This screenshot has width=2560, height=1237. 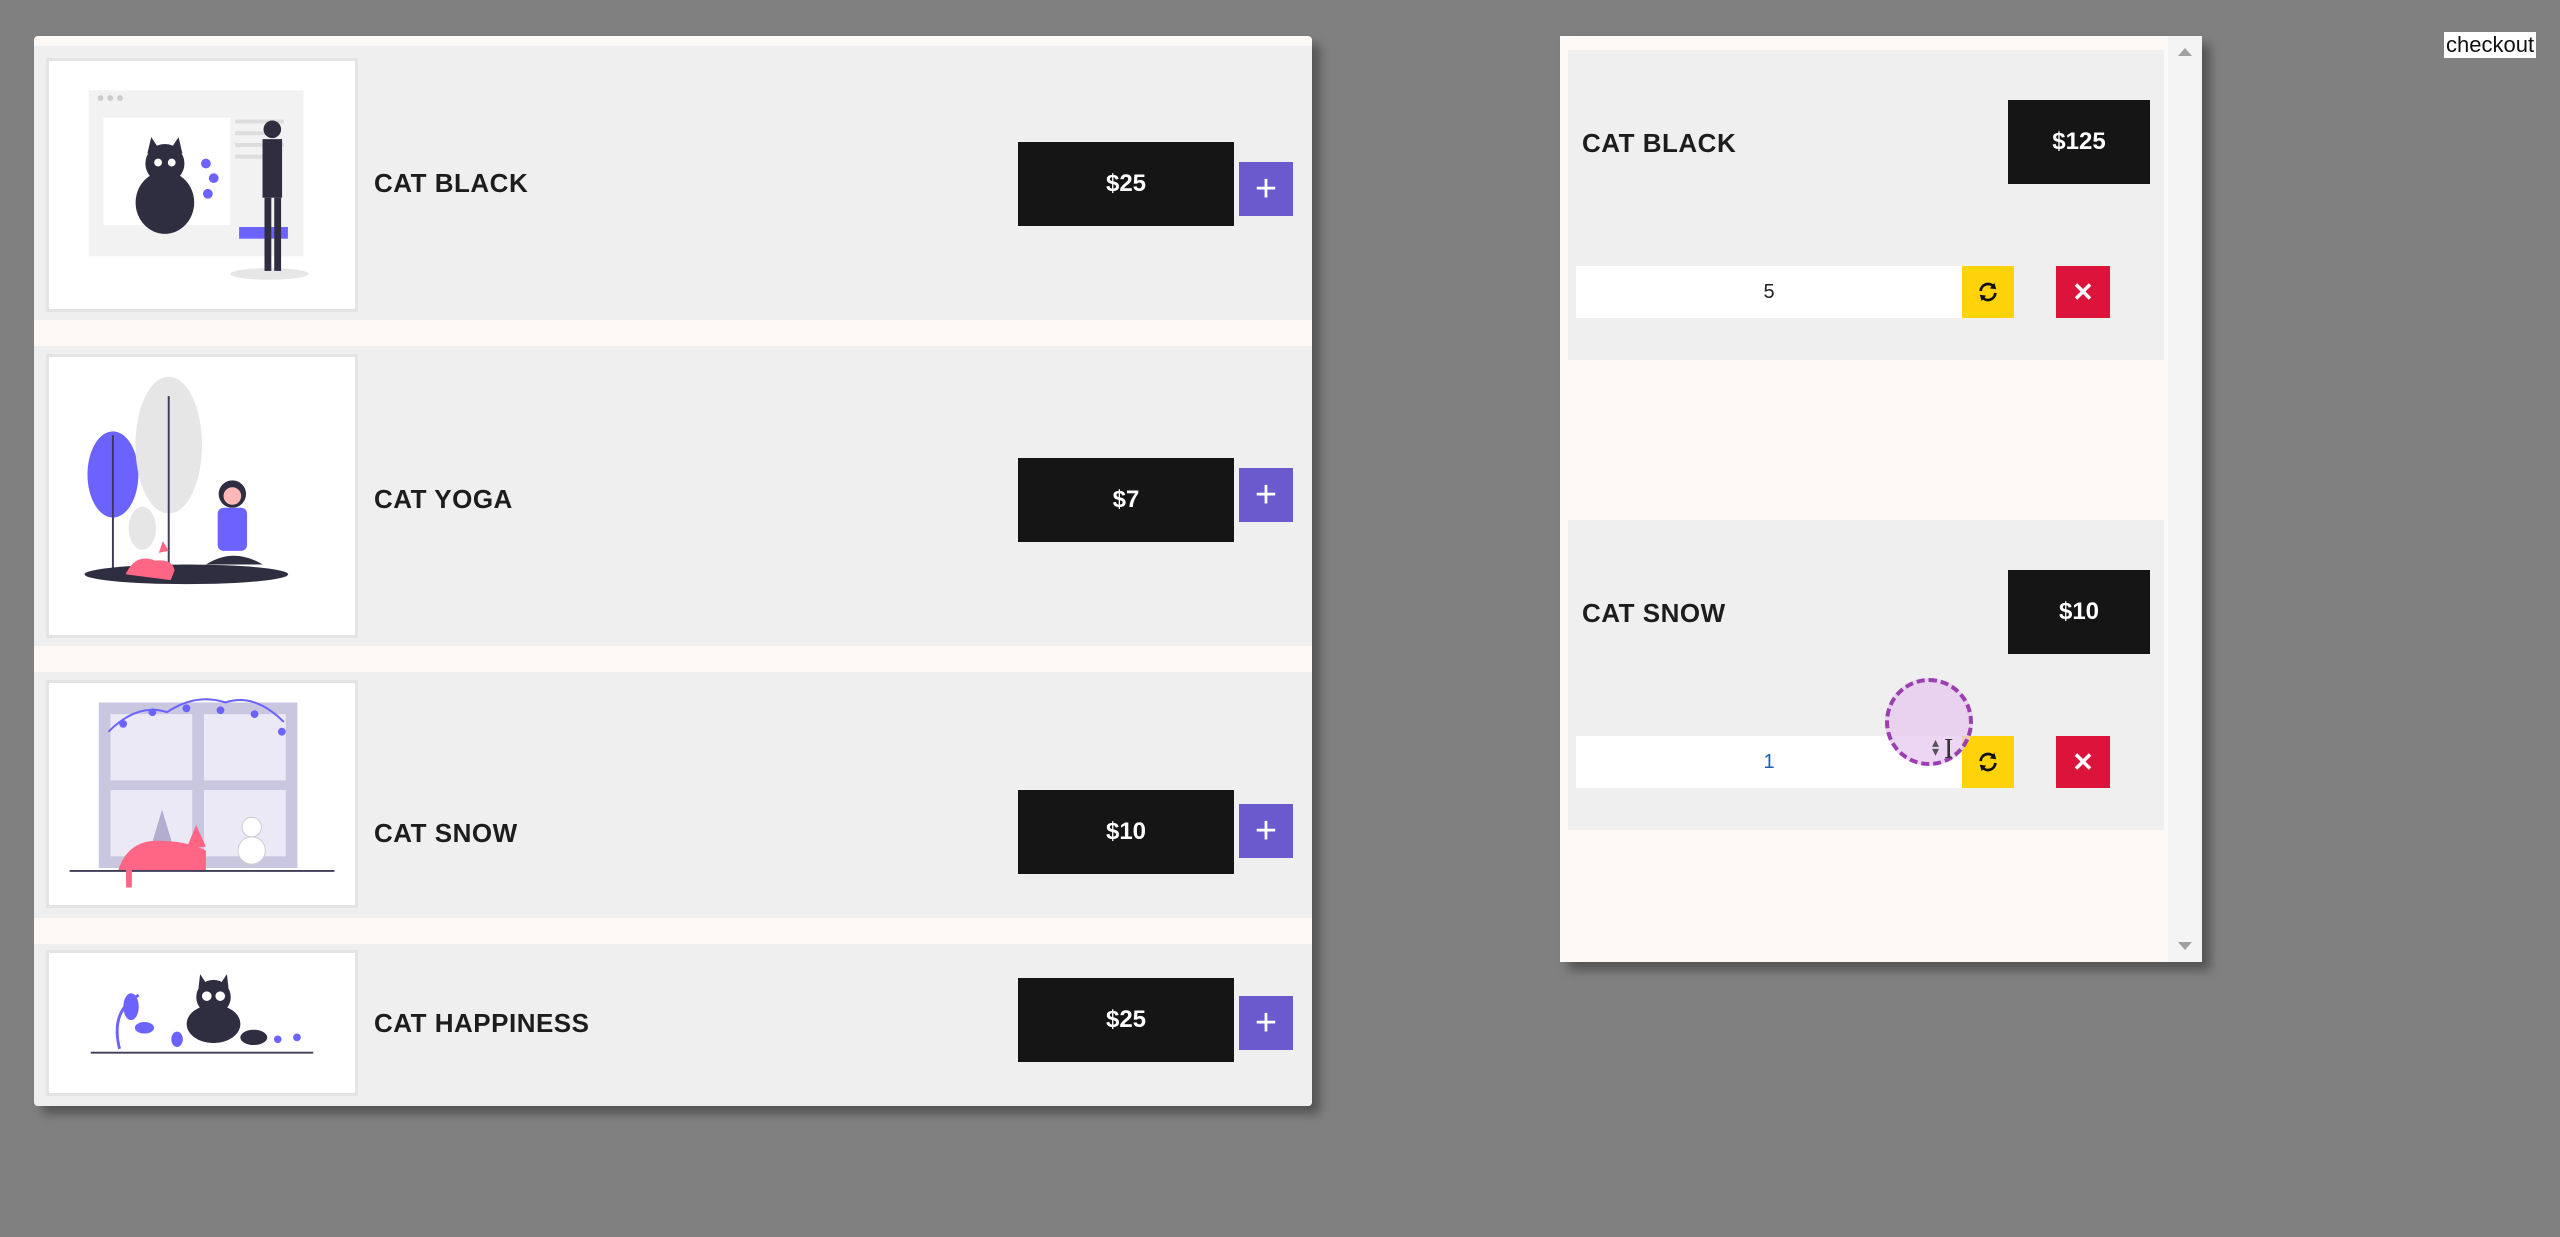 What do you see at coordinates (1866, 675) in the screenshot?
I see `cart-item-cat-snow: CAT SNOW $10 ✕` at bounding box center [1866, 675].